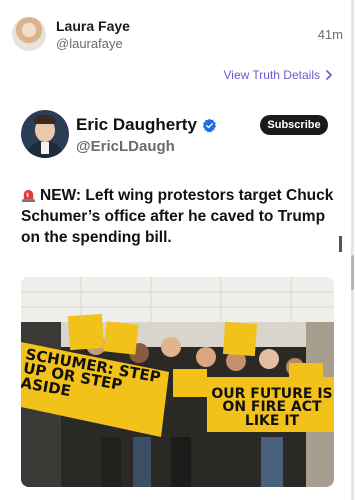 This screenshot has width=355, height=500. I want to click on author-handle: @laurafaye, so click(89, 43).